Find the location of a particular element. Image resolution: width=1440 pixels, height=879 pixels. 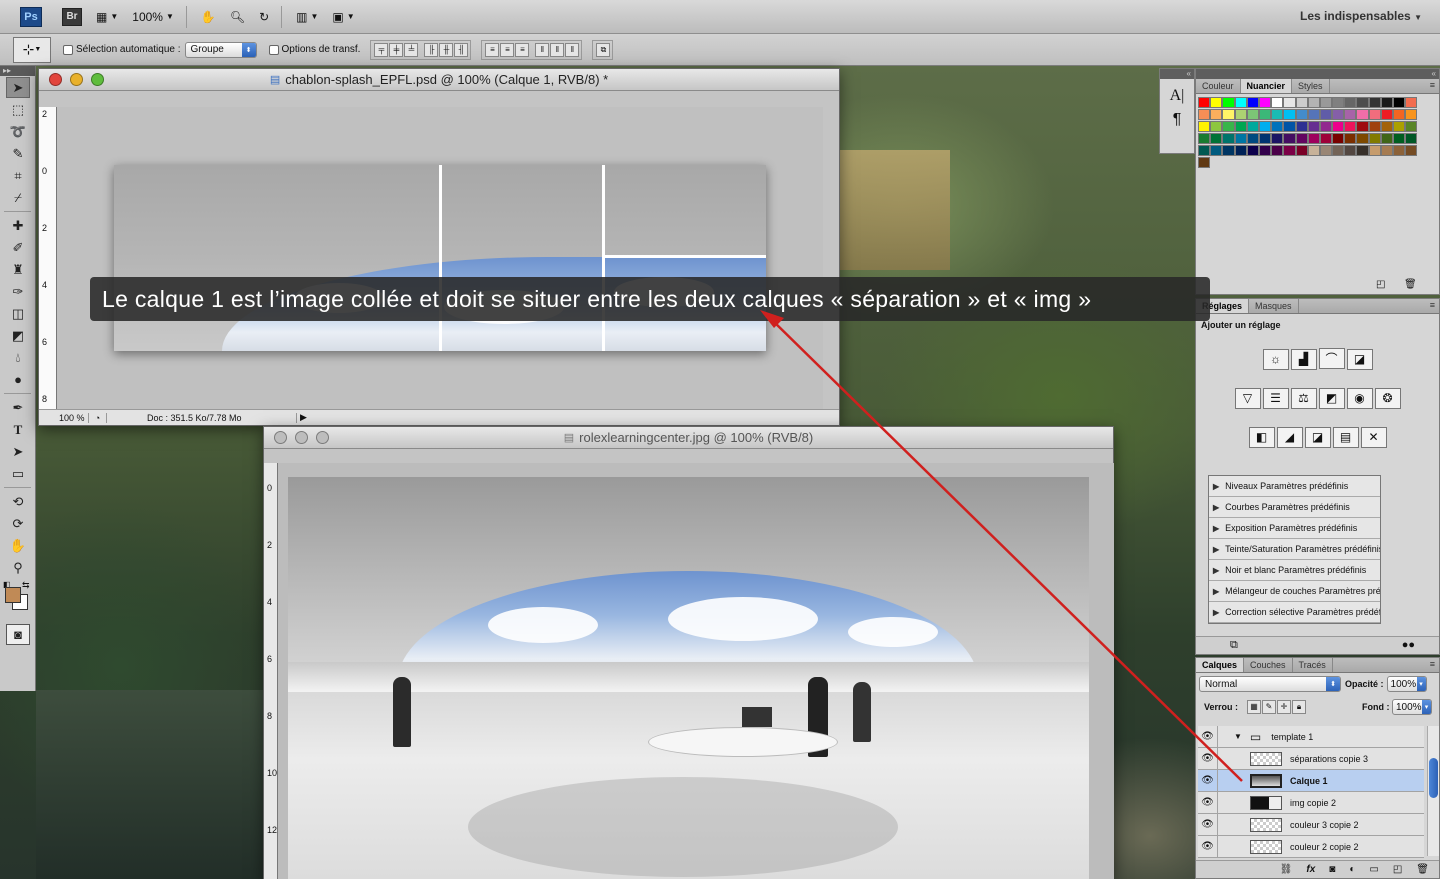

align-left-icon: ╟ is located at coordinates (431, 49).